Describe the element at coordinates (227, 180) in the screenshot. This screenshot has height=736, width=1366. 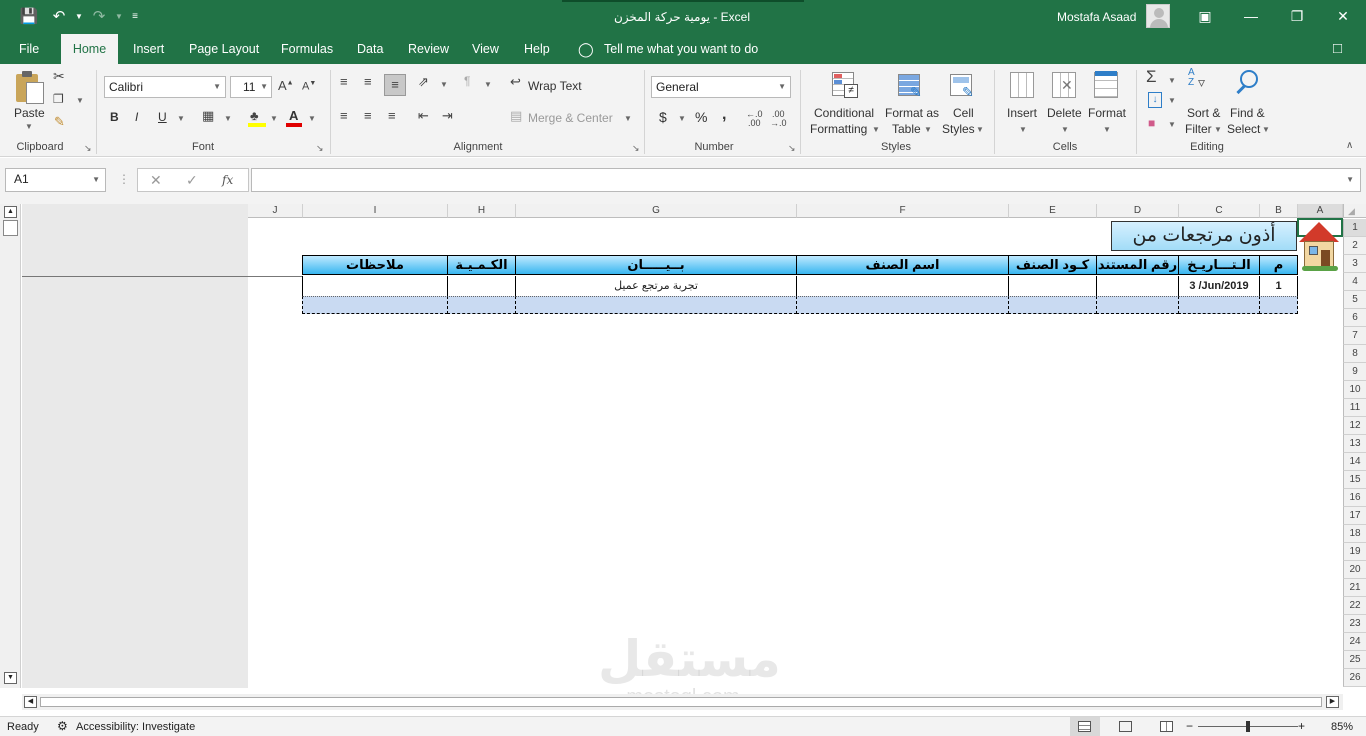
I see `insert-function-icon: fx` at that location.